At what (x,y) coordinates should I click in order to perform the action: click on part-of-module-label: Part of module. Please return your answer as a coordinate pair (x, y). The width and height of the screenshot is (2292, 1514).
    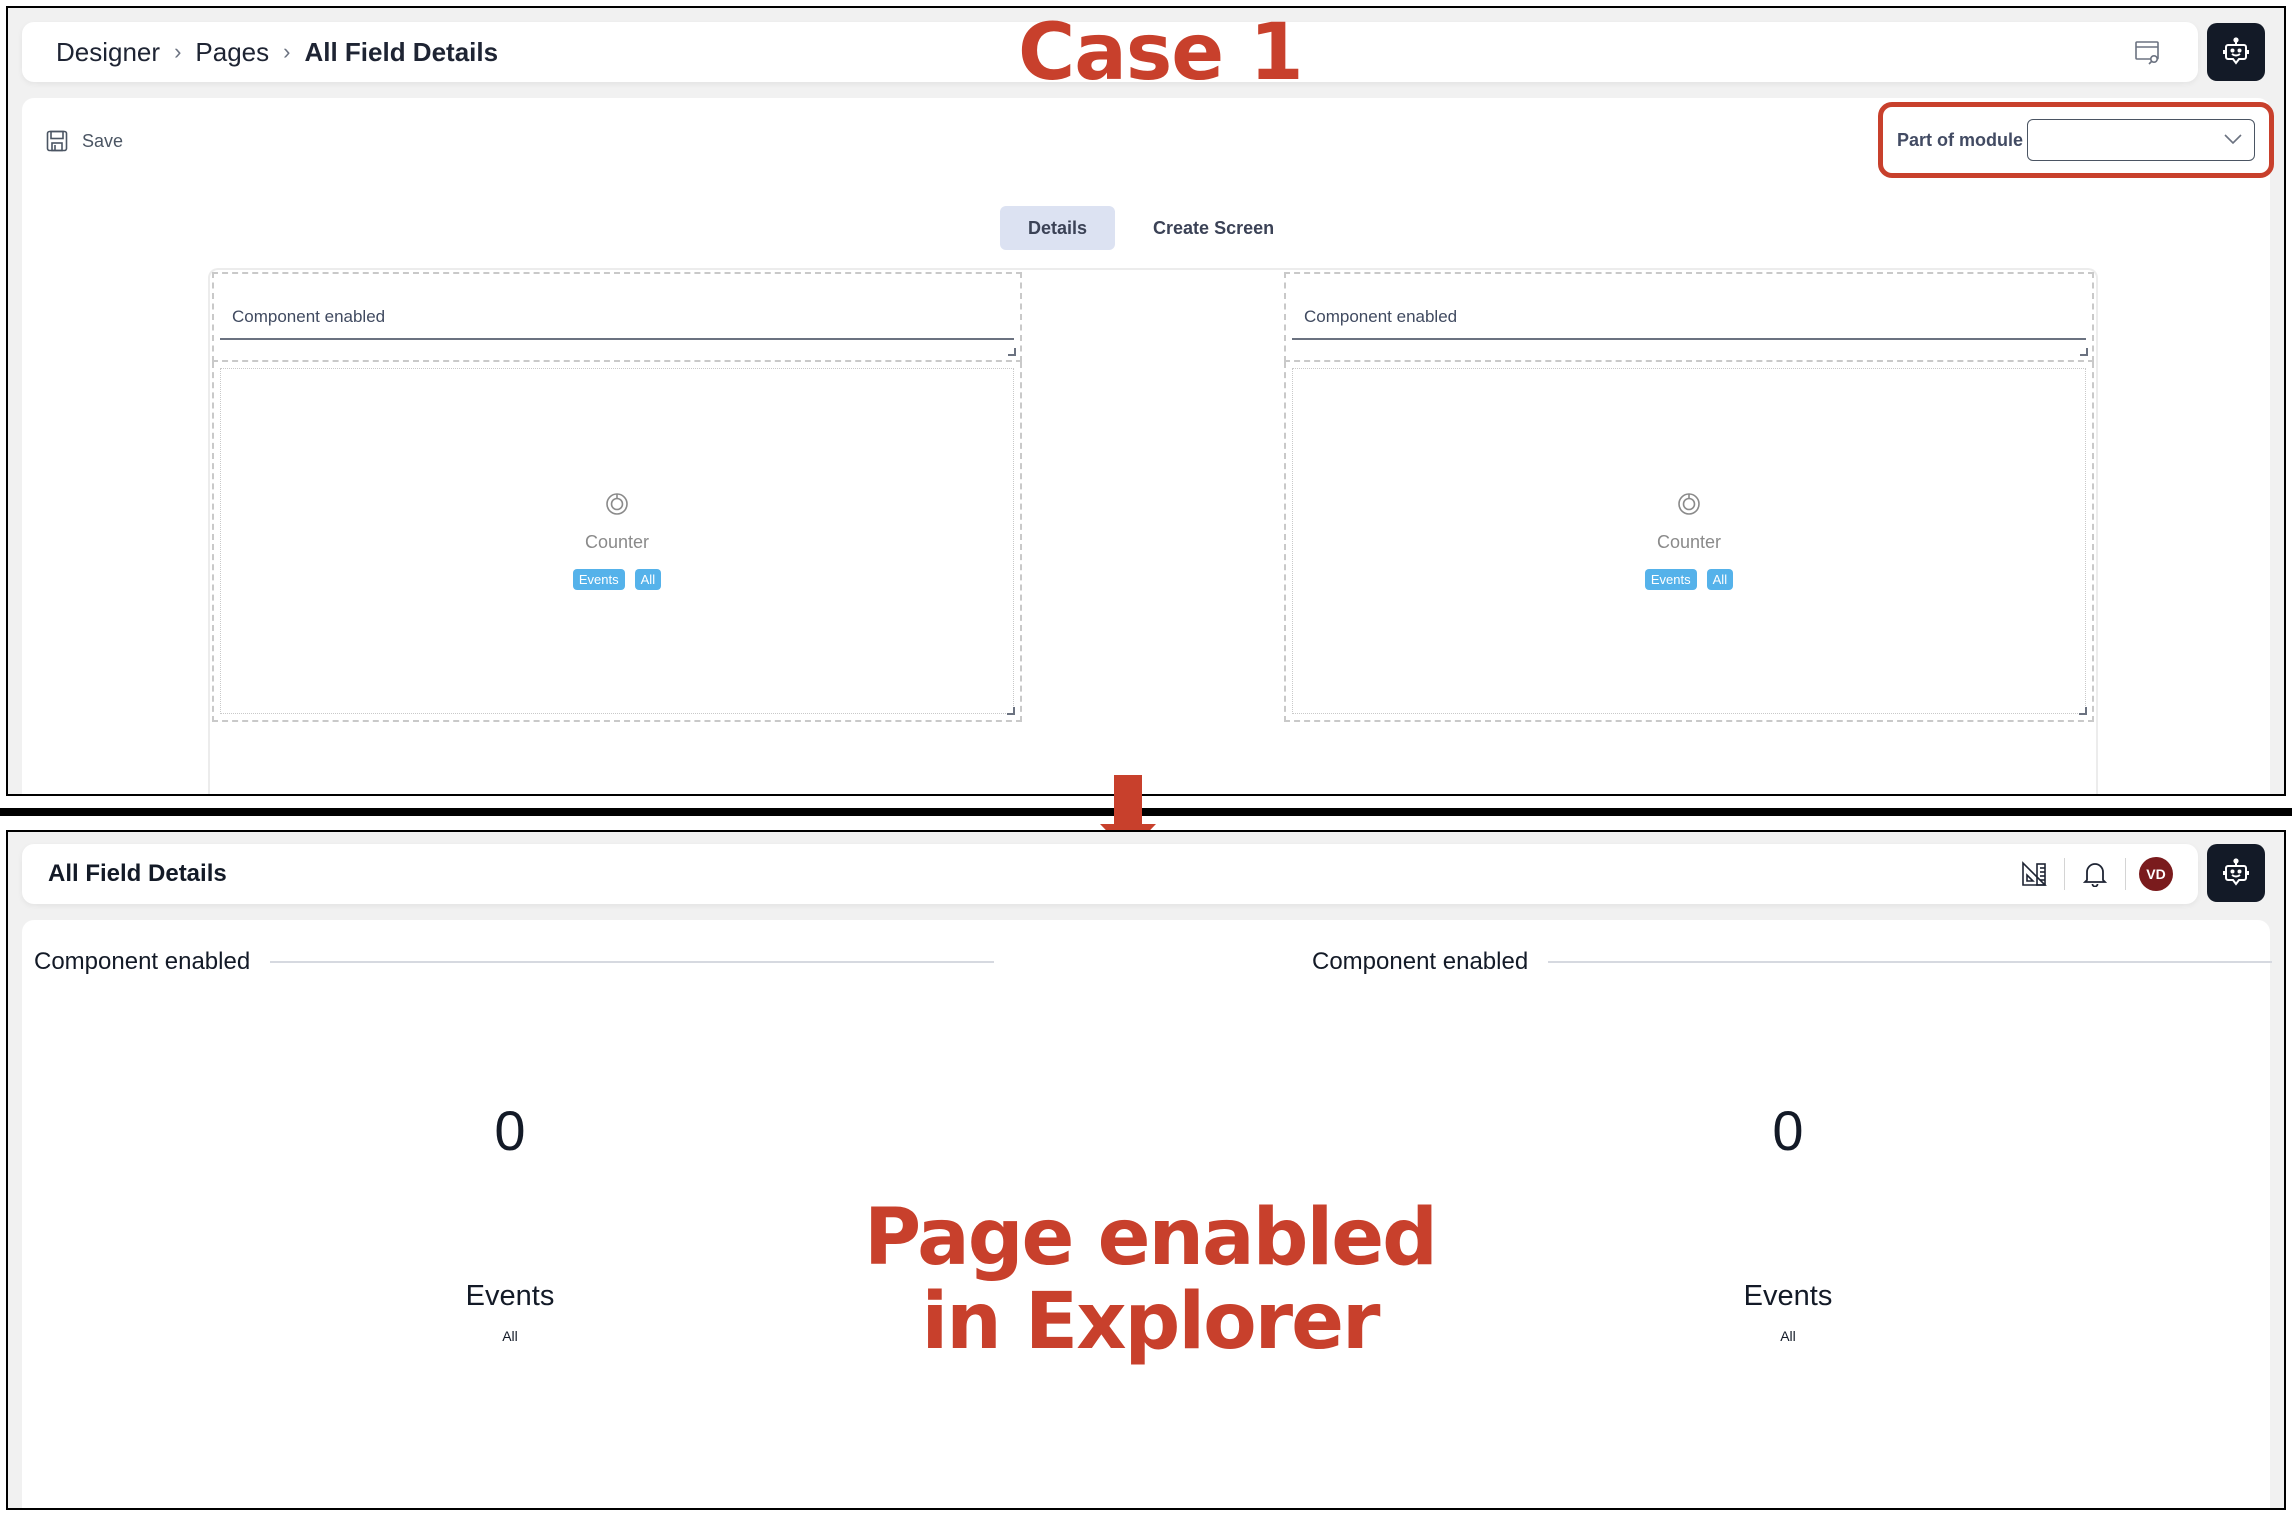
    Looking at the image, I should click on (1960, 139).